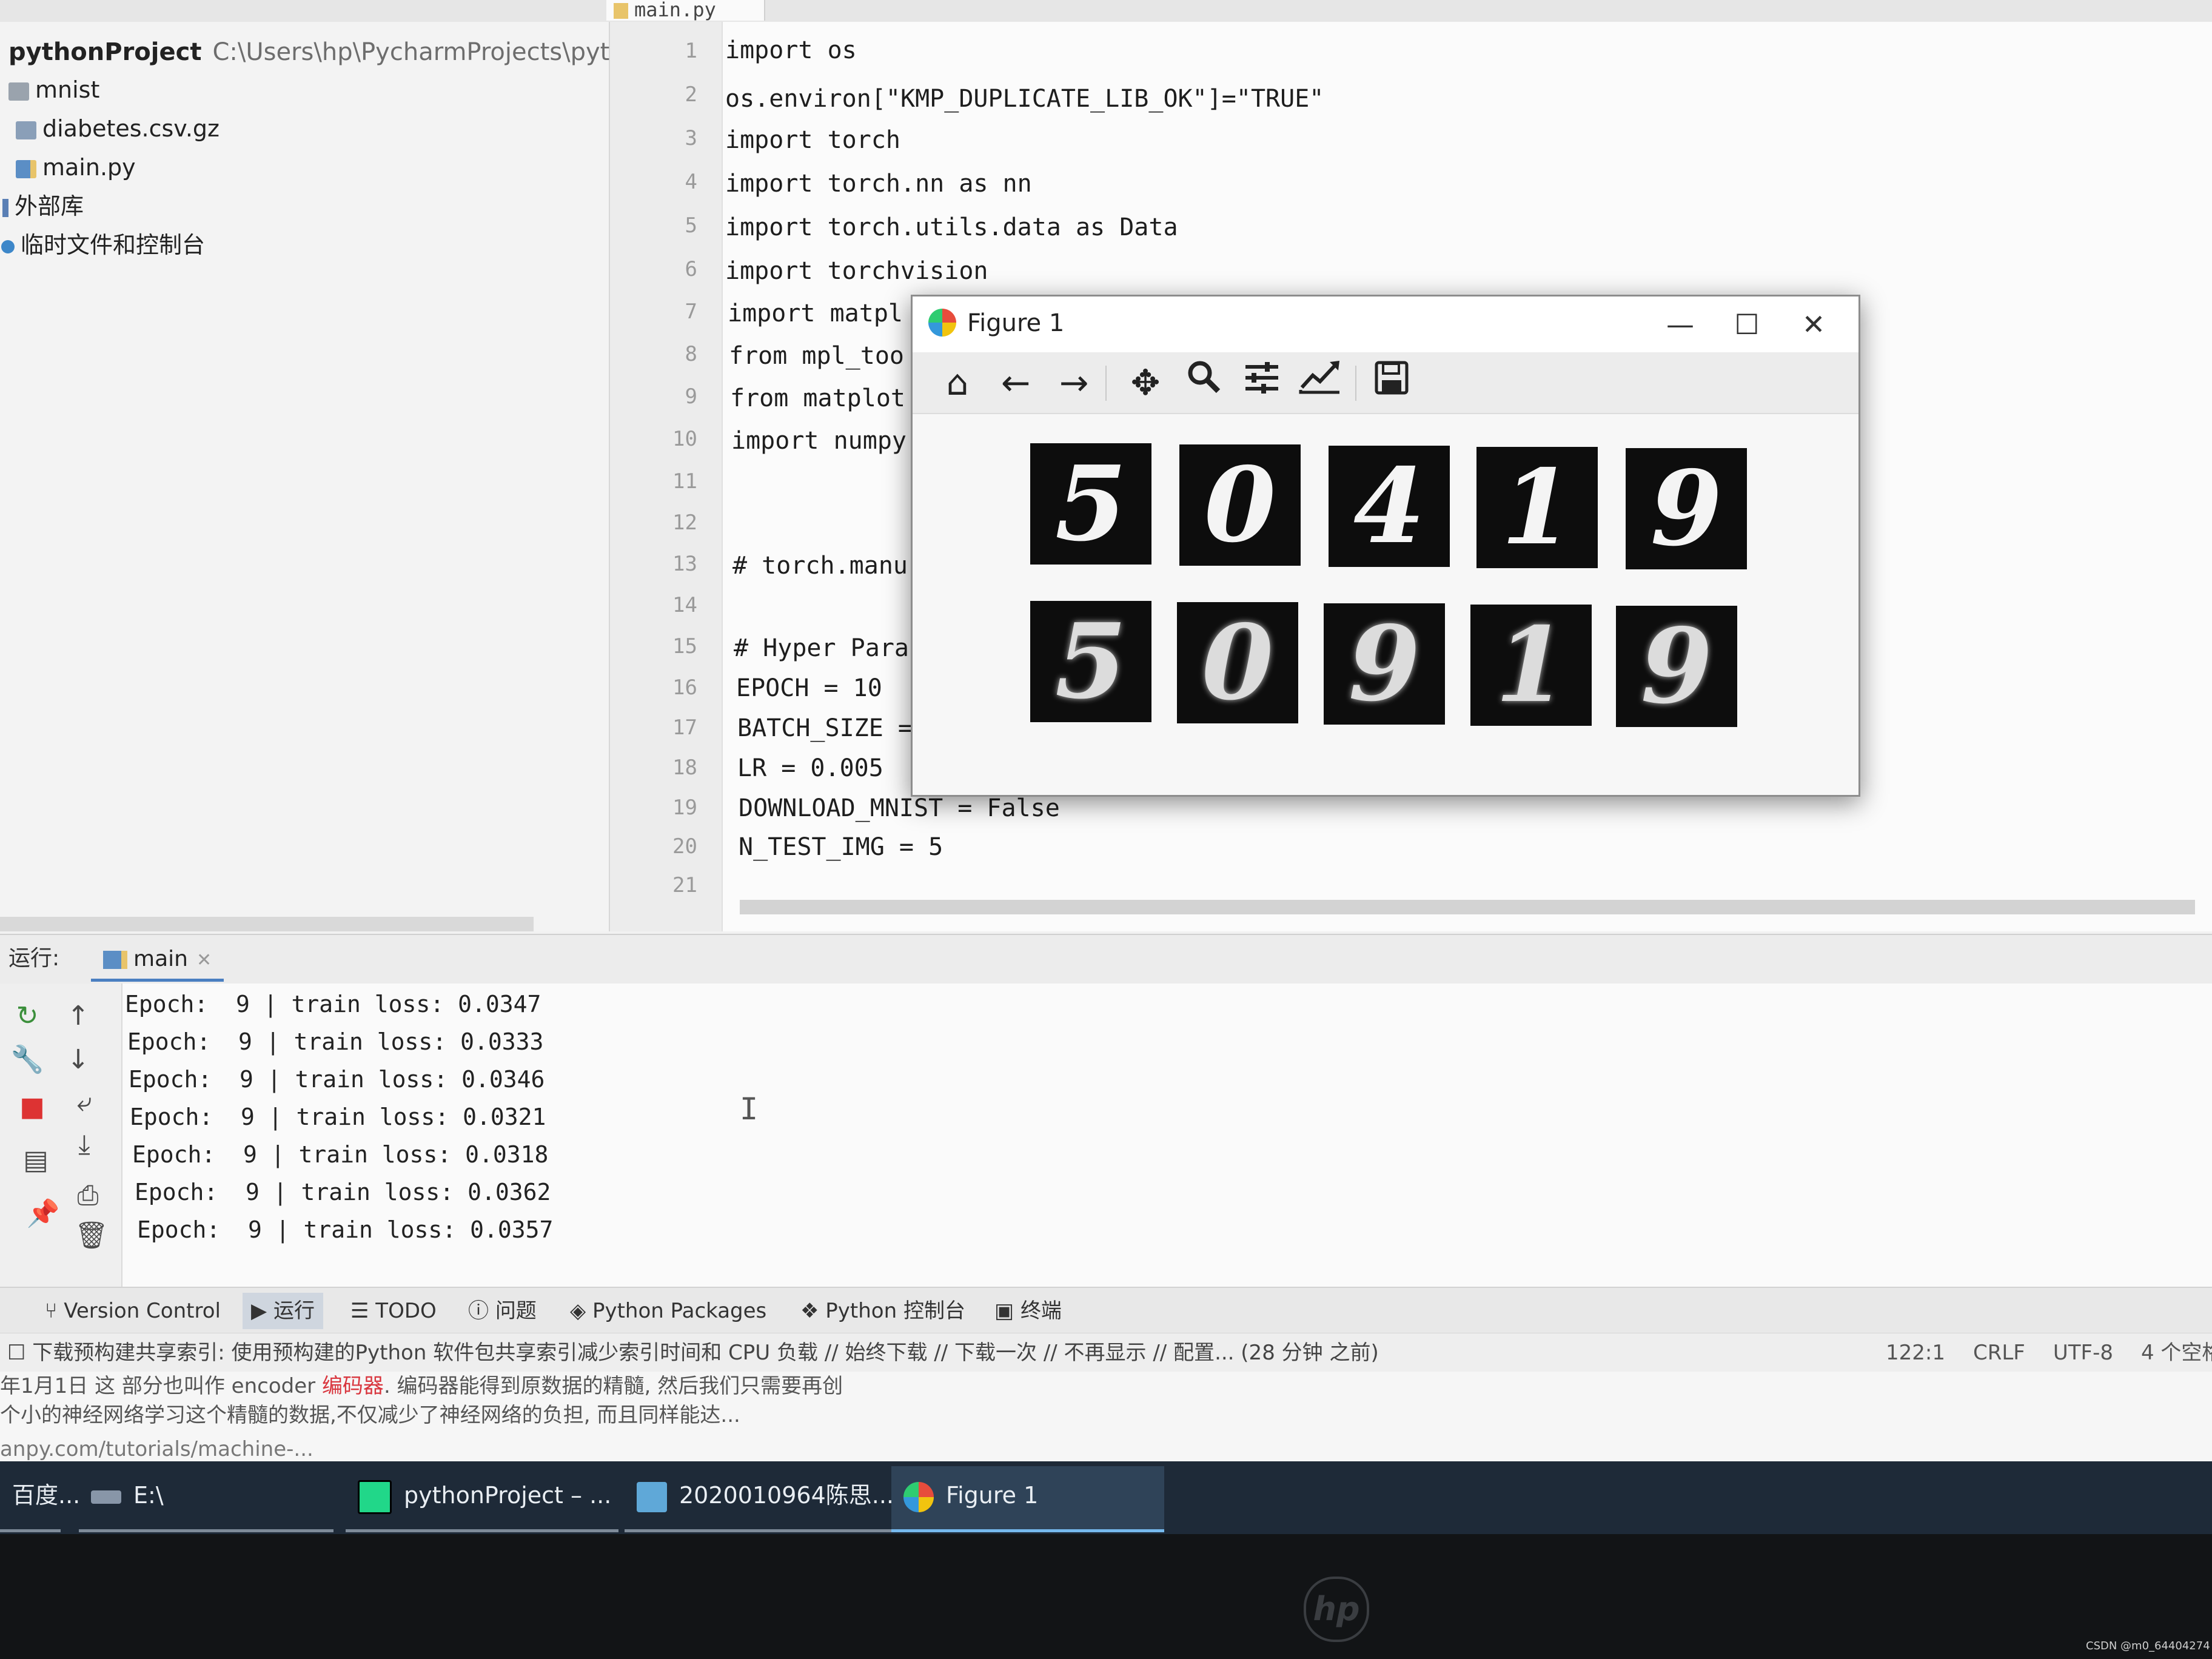 This screenshot has width=2212, height=1659. What do you see at coordinates (685, 10) in the screenshot?
I see `editor-tab-main-py: main.py` at bounding box center [685, 10].